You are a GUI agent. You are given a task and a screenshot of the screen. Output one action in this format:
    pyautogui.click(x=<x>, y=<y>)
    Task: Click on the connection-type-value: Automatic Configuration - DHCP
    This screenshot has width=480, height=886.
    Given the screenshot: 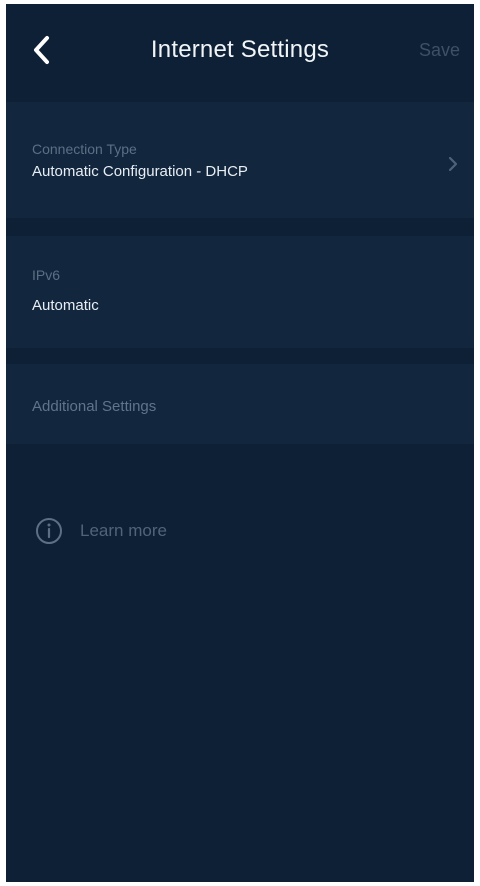 What is the action you would take?
    pyautogui.click(x=140, y=171)
    